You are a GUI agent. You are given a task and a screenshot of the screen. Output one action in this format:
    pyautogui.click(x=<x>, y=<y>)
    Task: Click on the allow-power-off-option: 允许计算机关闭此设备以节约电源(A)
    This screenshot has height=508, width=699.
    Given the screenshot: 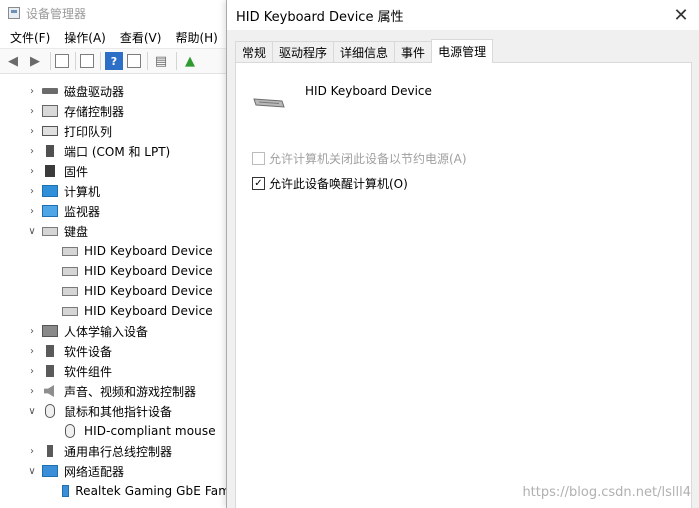 What is the action you would take?
    pyautogui.click(x=359, y=158)
    